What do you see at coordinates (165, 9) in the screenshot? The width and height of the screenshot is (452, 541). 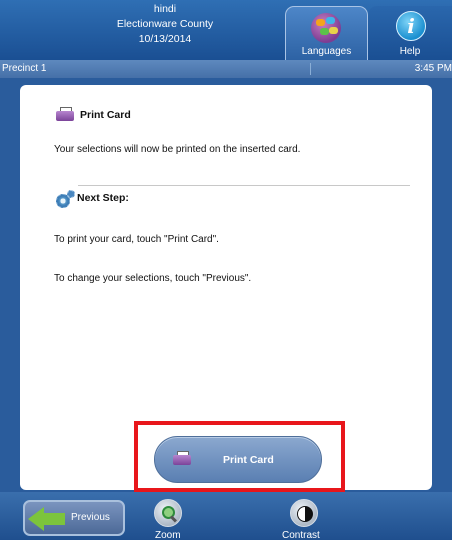 I see `language-line: hindi` at bounding box center [165, 9].